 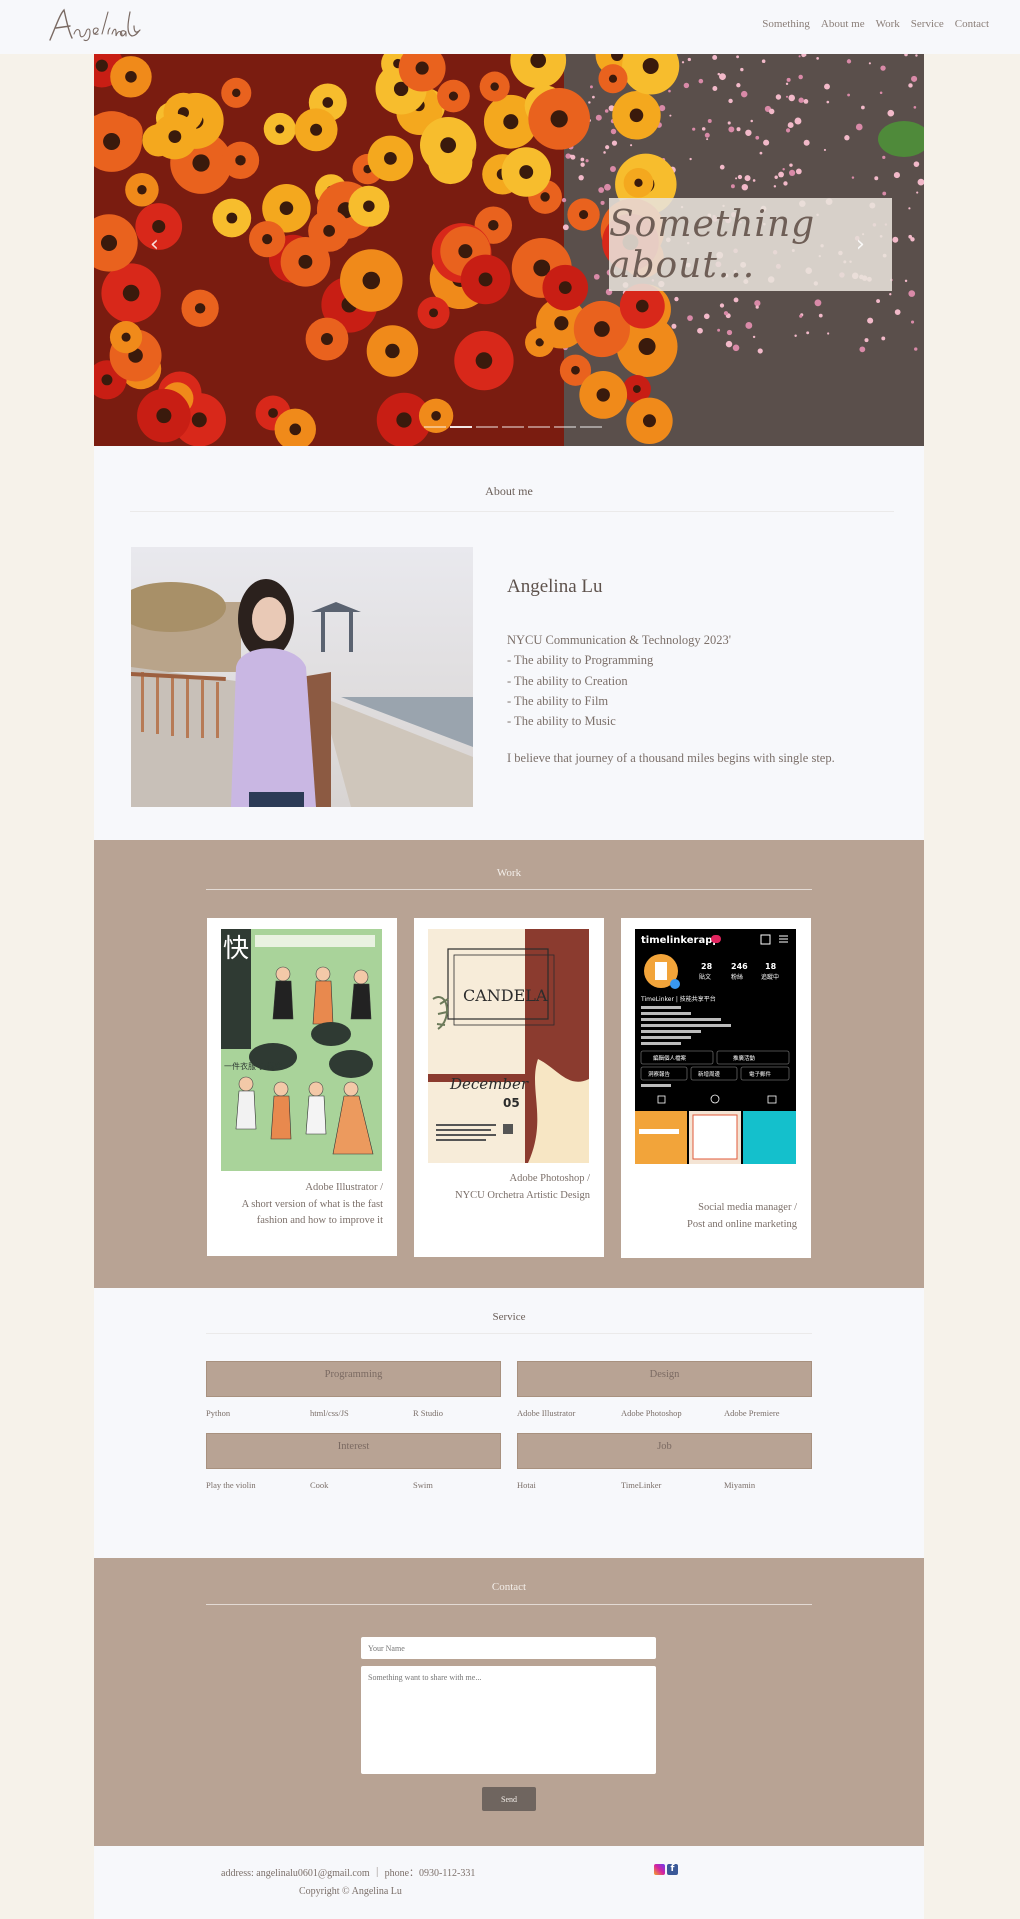 What do you see at coordinates (319, 1485) in the screenshot?
I see `service-item: Cook` at bounding box center [319, 1485].